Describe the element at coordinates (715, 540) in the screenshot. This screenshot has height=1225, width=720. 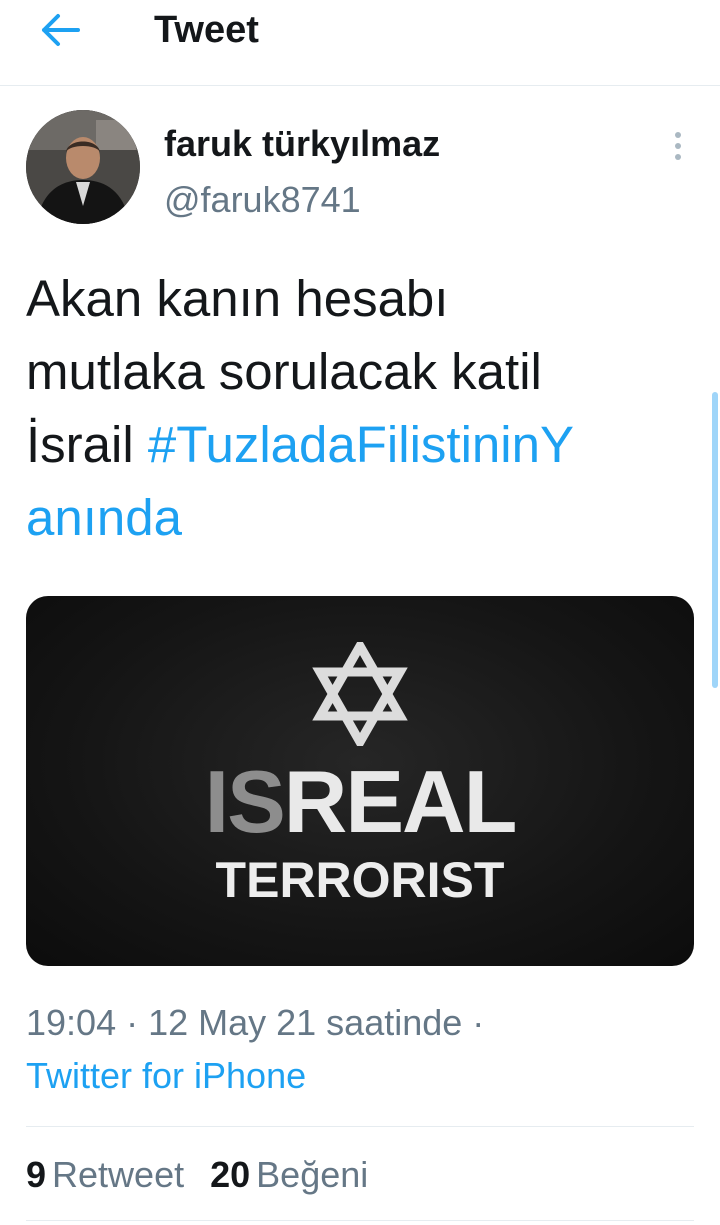
I see `scrollbar` at that location.